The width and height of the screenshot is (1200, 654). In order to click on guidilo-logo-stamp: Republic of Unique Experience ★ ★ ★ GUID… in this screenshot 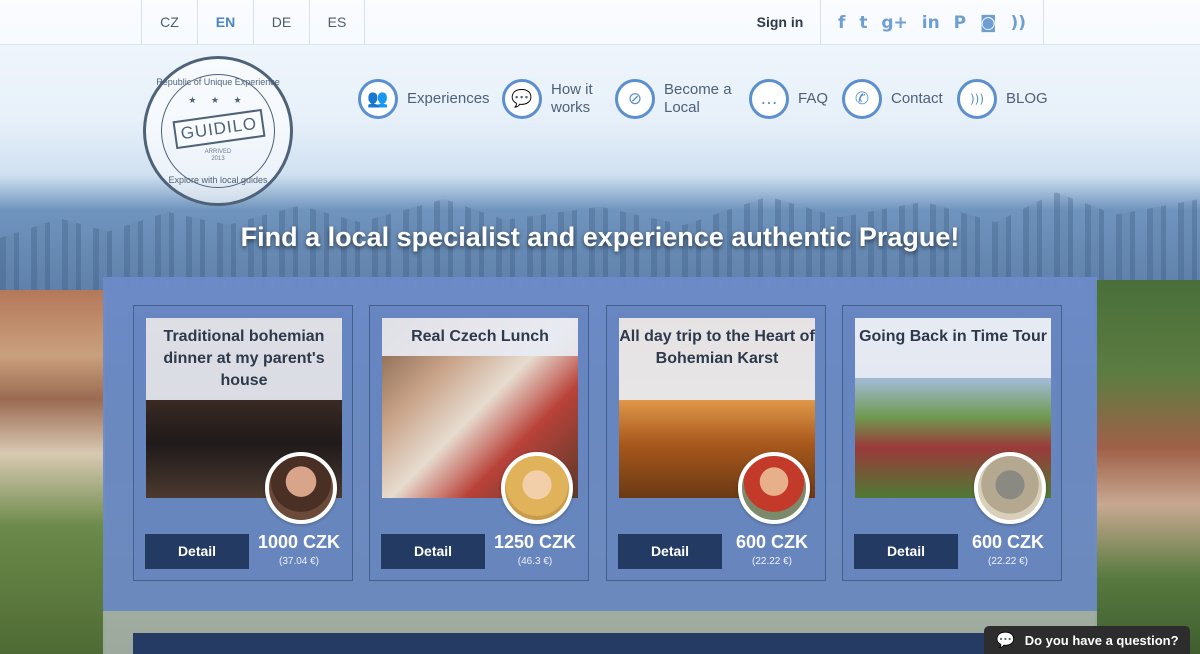, I will do `click(218, 131)`.